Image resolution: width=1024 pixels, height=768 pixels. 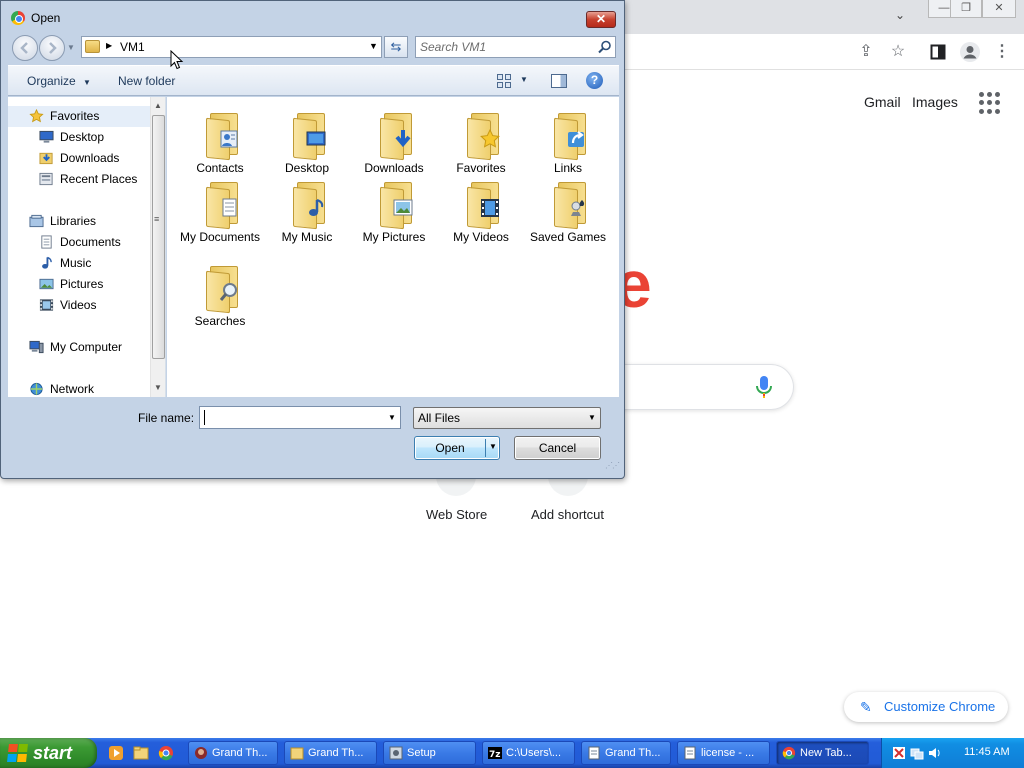 I want to click on resize-grip-icon: ⋰⋰, so click(x=612, y=465).